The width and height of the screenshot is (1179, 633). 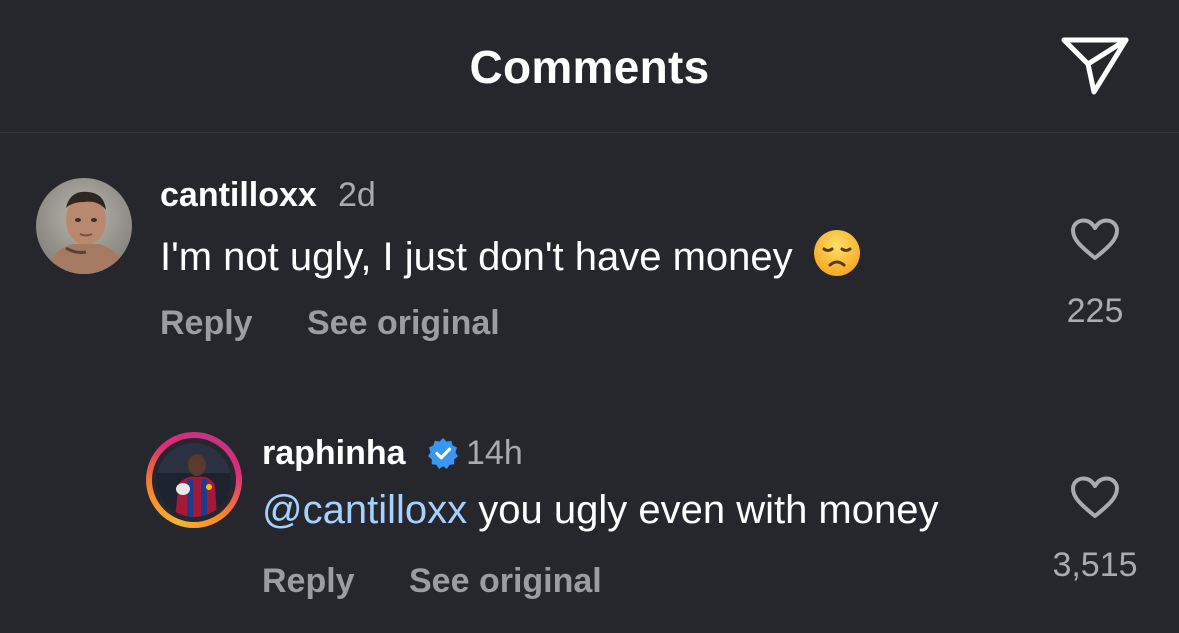 What do you see at coordinates (443, 453) in the screenshot?
I see `verified-badge-icon` at bounding box center [443, 453].